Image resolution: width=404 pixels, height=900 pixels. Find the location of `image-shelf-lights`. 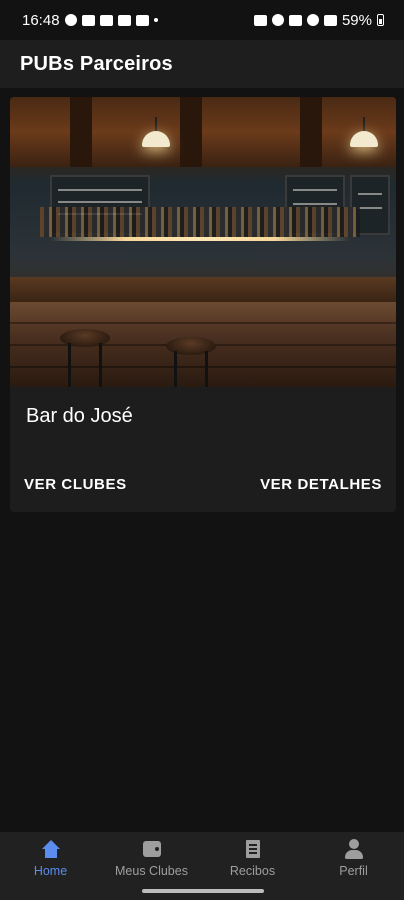

image-shelf-lights is located at coordinates (200, 239).